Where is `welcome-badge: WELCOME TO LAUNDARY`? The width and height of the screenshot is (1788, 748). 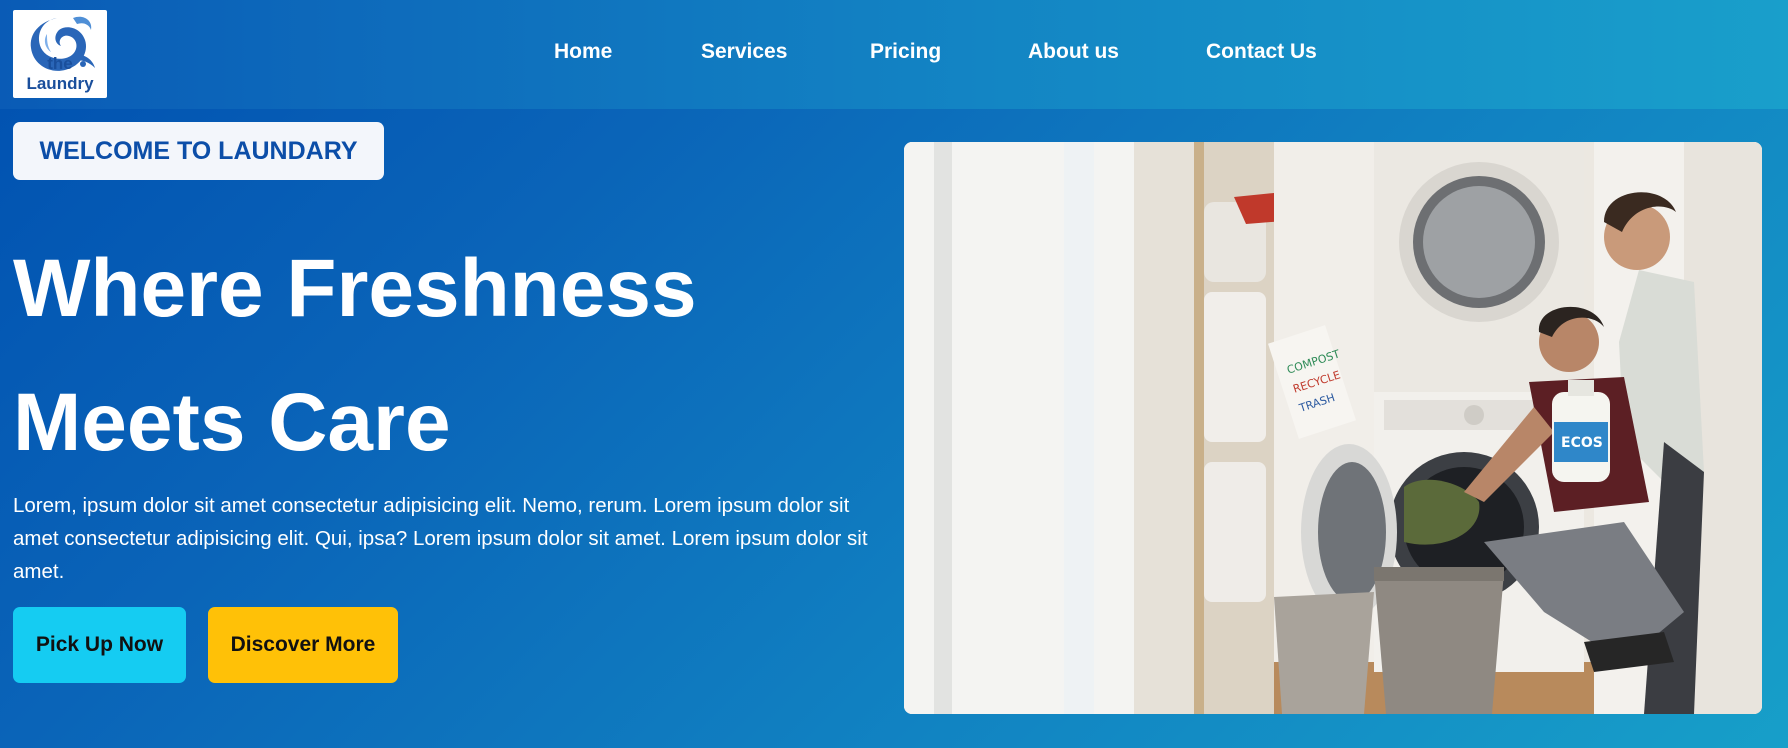
welcome-badge: WELCOME TO LAUNDARY is located at coordinates (198, 151).